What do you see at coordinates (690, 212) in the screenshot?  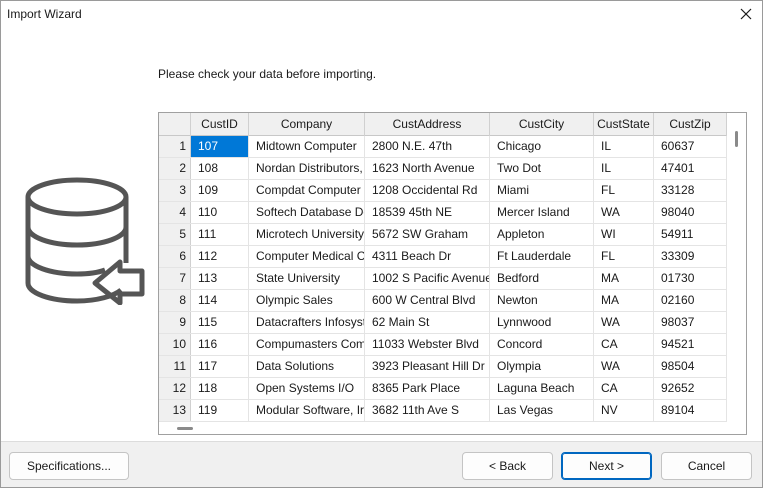 I see `cell-custzip: 98040` at bounding box center [690, 212].